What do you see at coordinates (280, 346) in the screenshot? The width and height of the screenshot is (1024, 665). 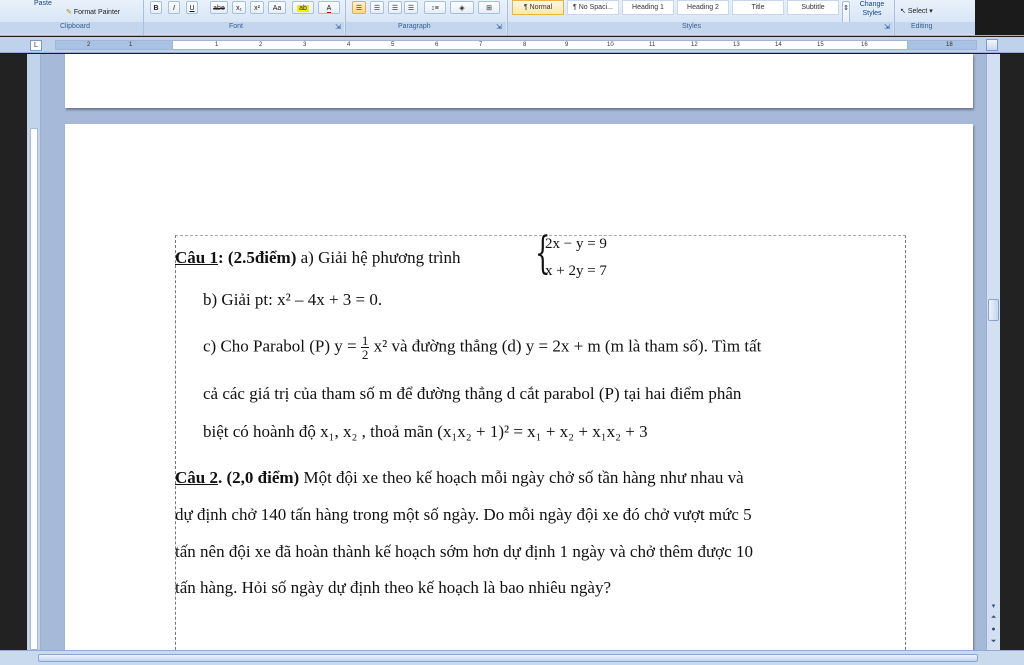 I see `part-c-text-a: c) Cho Parabol (P) y =` at bounding box center [280, 346].